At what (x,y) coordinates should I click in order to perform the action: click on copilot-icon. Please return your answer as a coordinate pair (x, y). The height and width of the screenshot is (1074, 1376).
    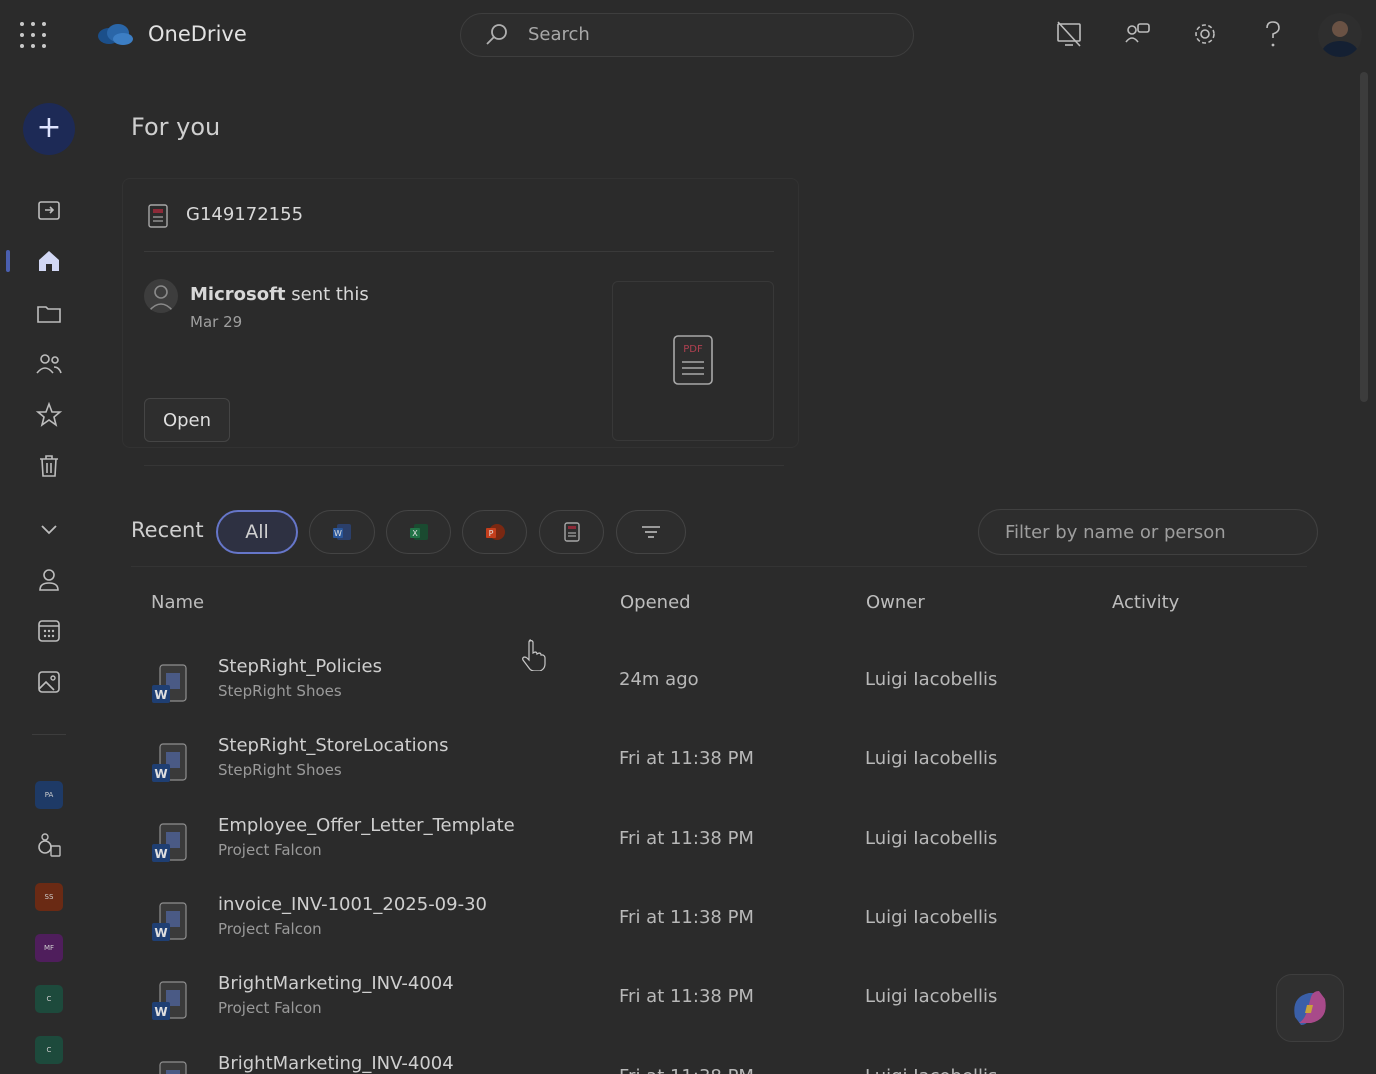
    Looking at the image, I should click on (1310, 1008).